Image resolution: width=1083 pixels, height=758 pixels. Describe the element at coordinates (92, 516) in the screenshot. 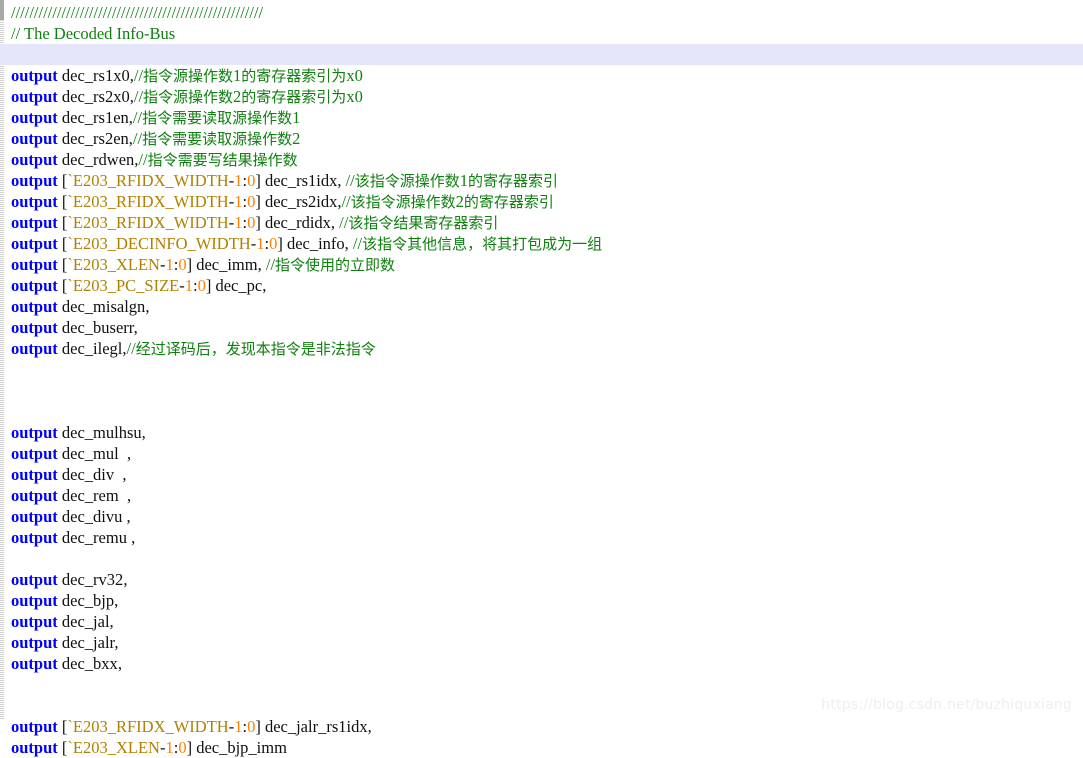

I see `code-token-ident: dec_divu` at that location.